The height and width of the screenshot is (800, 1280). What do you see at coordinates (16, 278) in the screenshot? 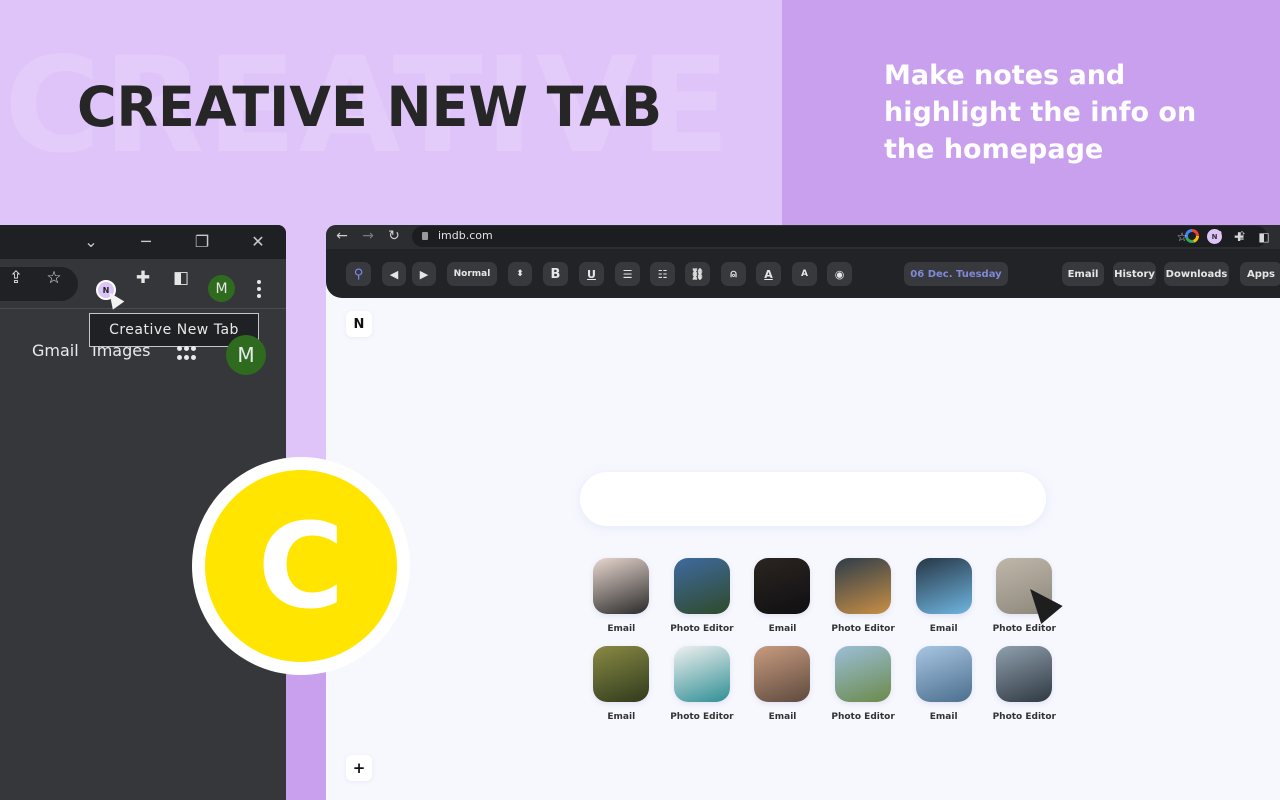
I see `share-icon: ⇪` at bounding box center [16, 278].